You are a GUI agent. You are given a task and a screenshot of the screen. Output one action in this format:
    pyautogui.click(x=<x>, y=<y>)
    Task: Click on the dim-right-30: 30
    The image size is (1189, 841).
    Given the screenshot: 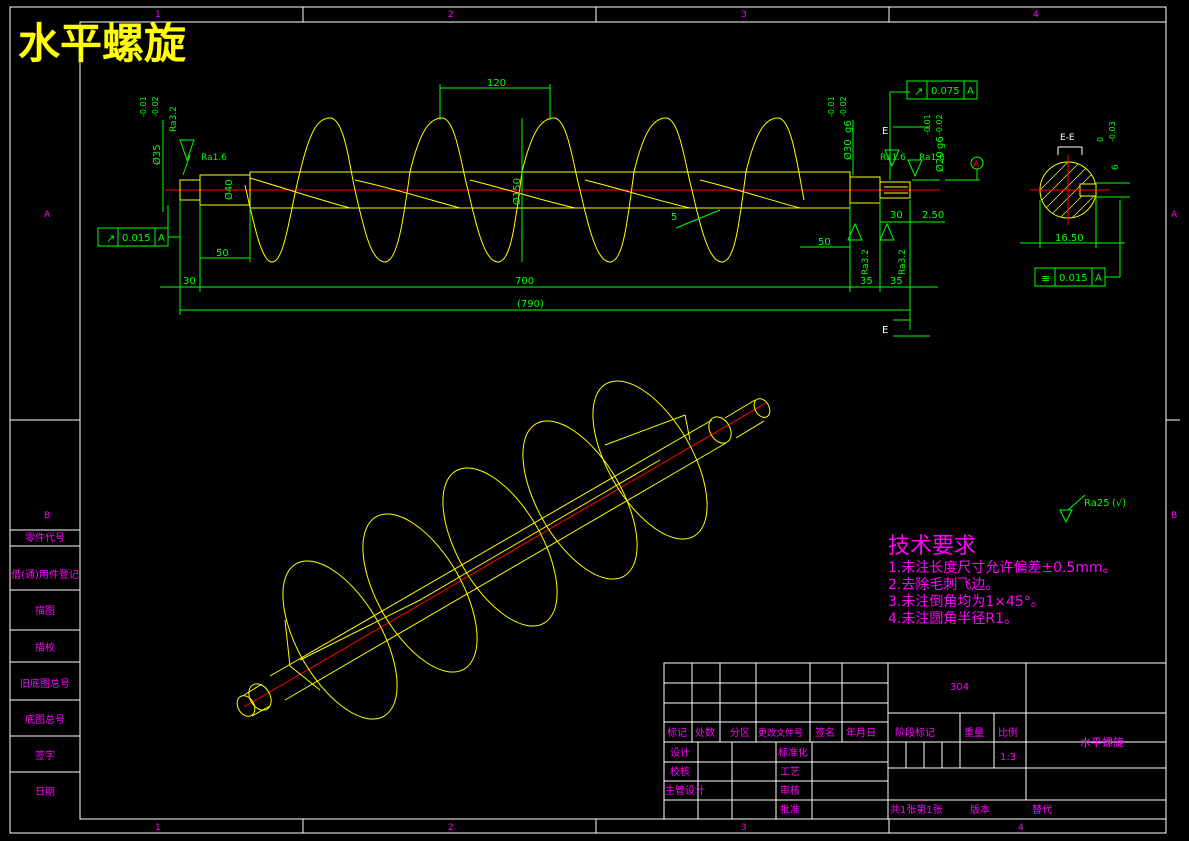 What is the action you would take?
    pyautogui.click(x=896, y=215)
    